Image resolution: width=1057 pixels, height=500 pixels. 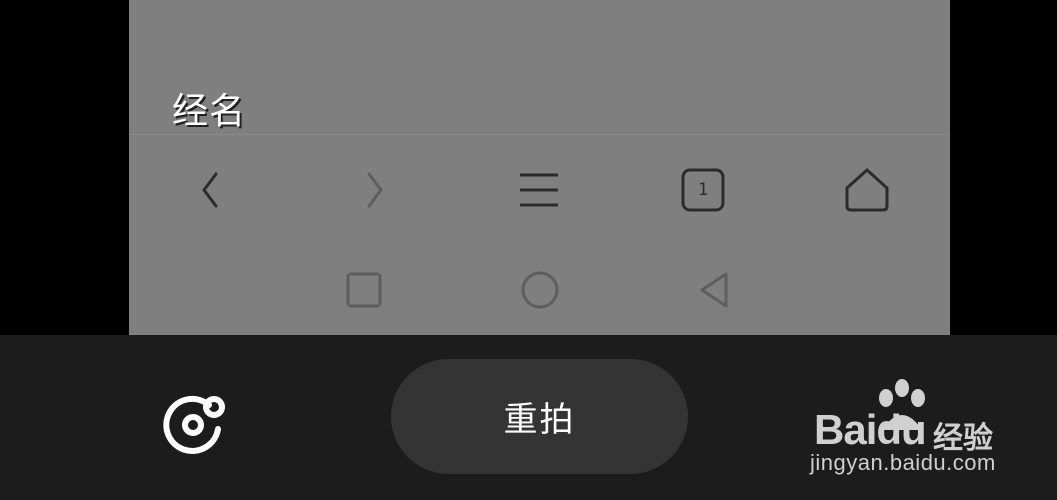 I want to click on system-back-button, so click(x=714, y=290).